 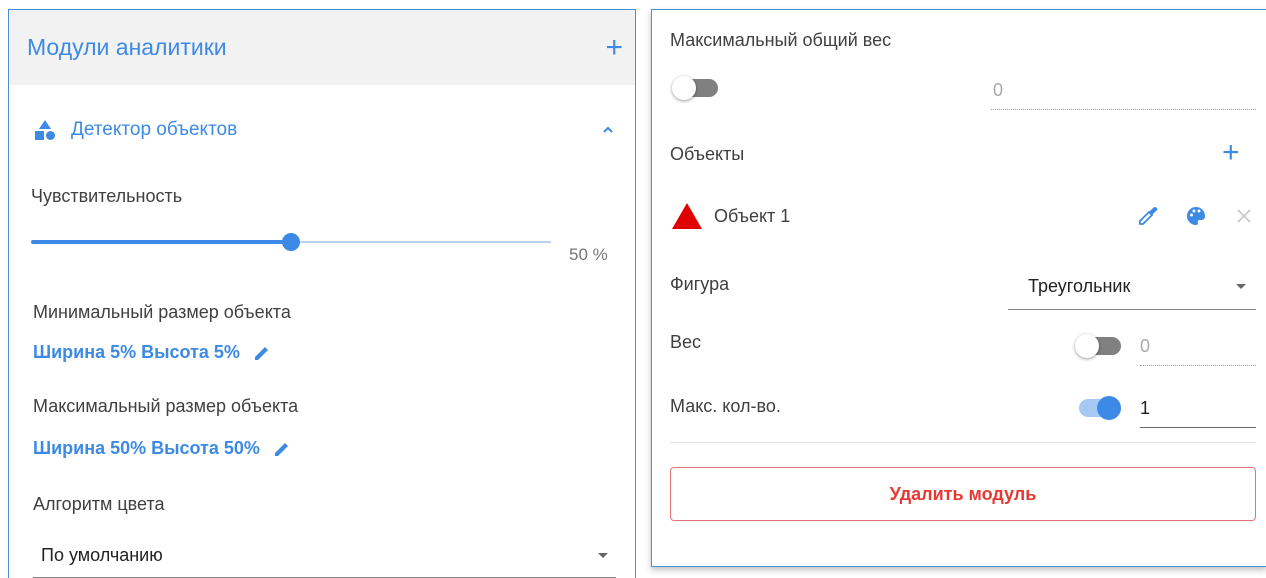 I want to click on slider-thumb, so click(x=291, y=242).